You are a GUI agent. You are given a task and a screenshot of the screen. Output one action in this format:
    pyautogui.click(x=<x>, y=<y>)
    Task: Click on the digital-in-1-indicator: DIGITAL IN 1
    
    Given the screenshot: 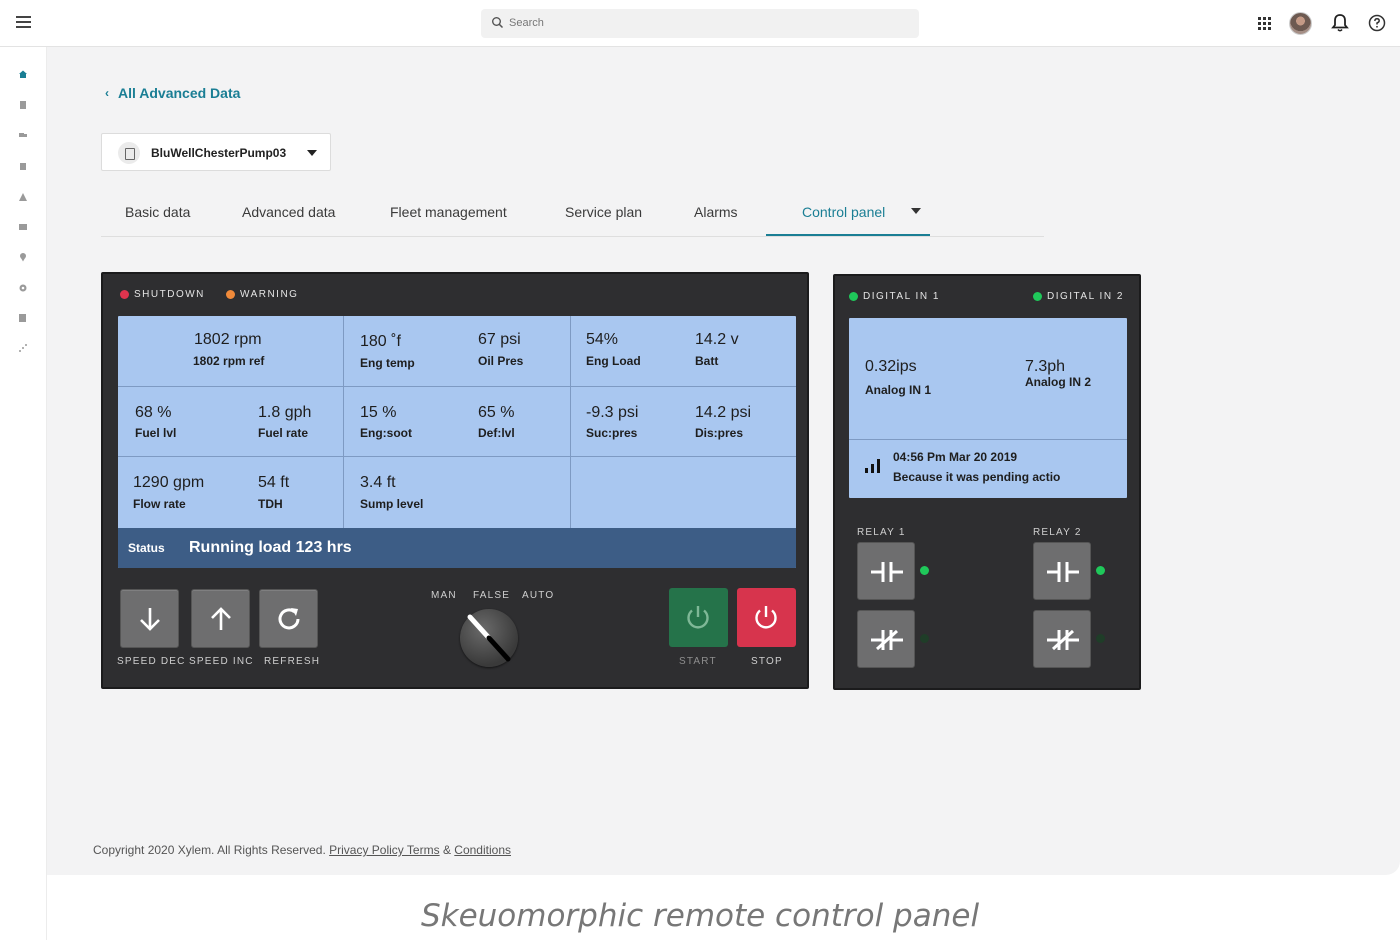 What is the action you would take?
    pyautogui.click(x=894, y=296)
    